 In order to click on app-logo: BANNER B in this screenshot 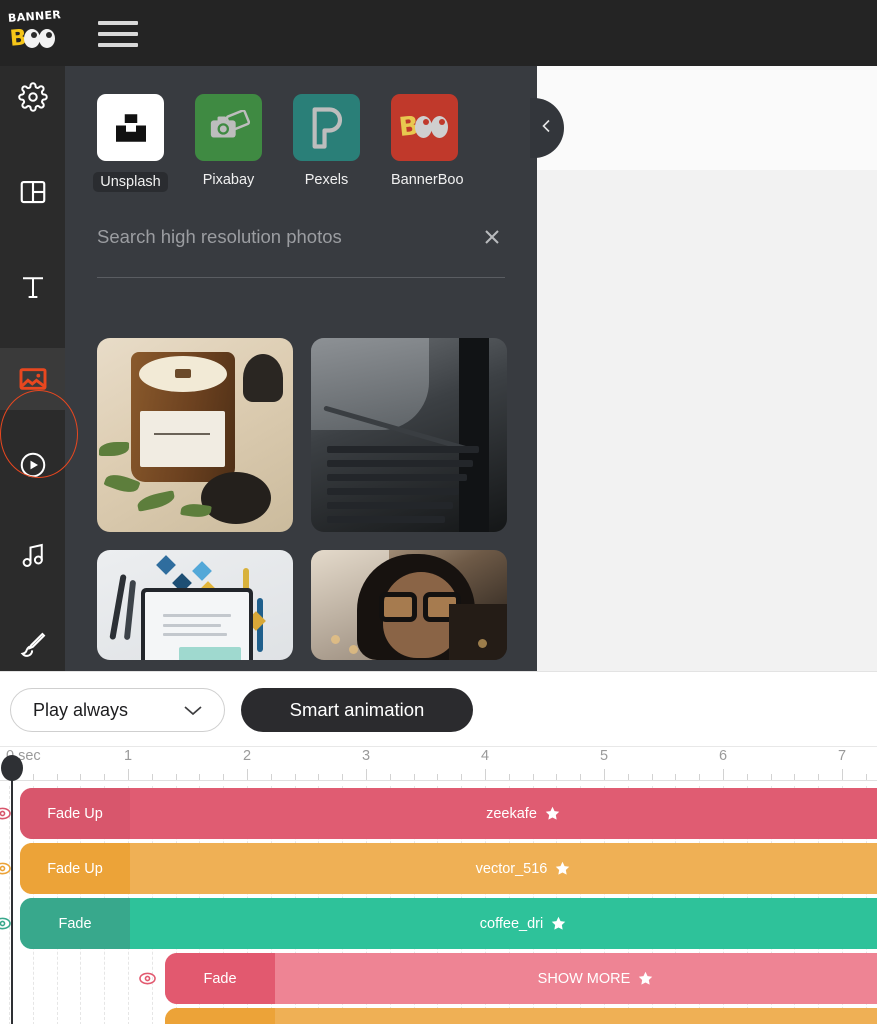, I will do `click(34, 33)`.